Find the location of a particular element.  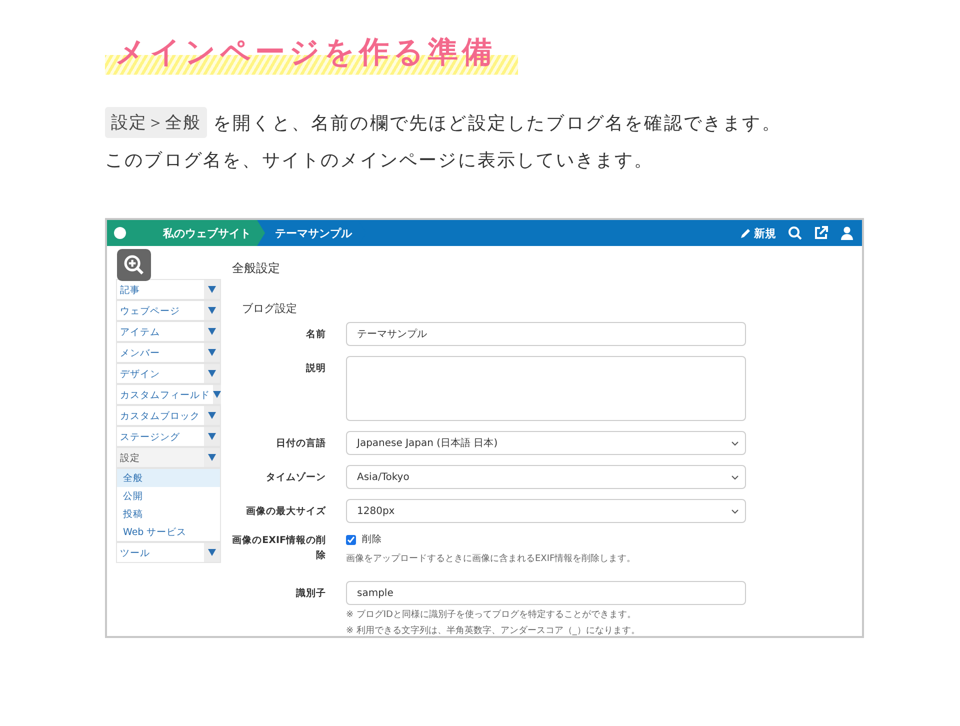

help-text: 画像をアップロードするときに画像に含まれるEXIF情報を削除します。 is located at coordinates (491, 558).